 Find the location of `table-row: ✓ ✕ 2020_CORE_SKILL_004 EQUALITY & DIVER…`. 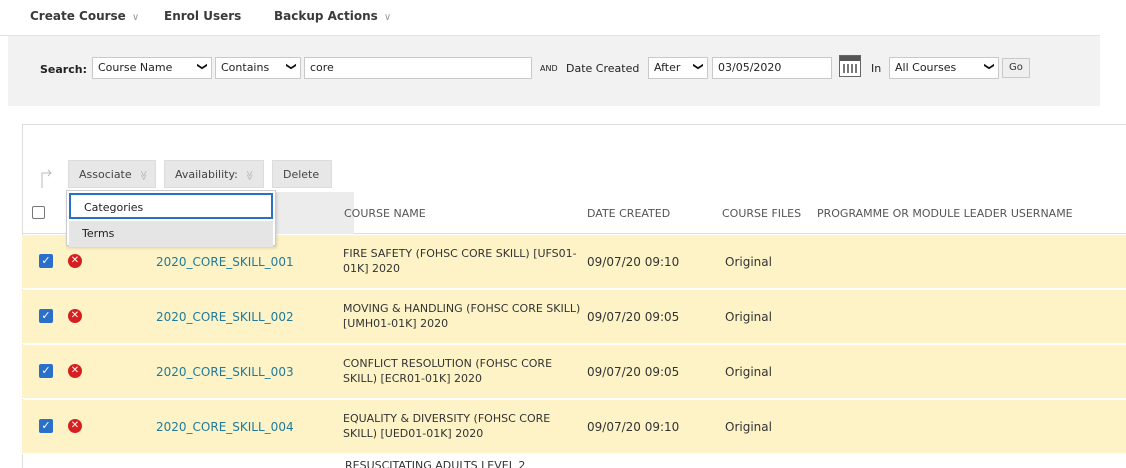

table-row: ✓ ✕ 2020_CORE_SKILL_004 EQUALITY & DIVER… is located at coordinates (574, 427).